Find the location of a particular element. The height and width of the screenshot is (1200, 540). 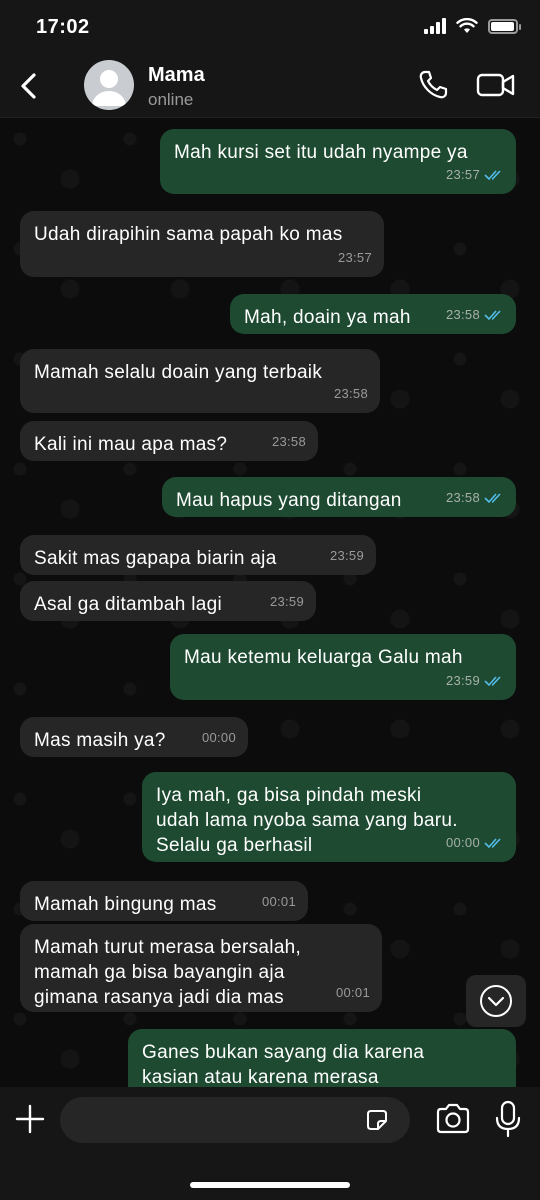

camera-icon is located at coordinates (453, 1119).